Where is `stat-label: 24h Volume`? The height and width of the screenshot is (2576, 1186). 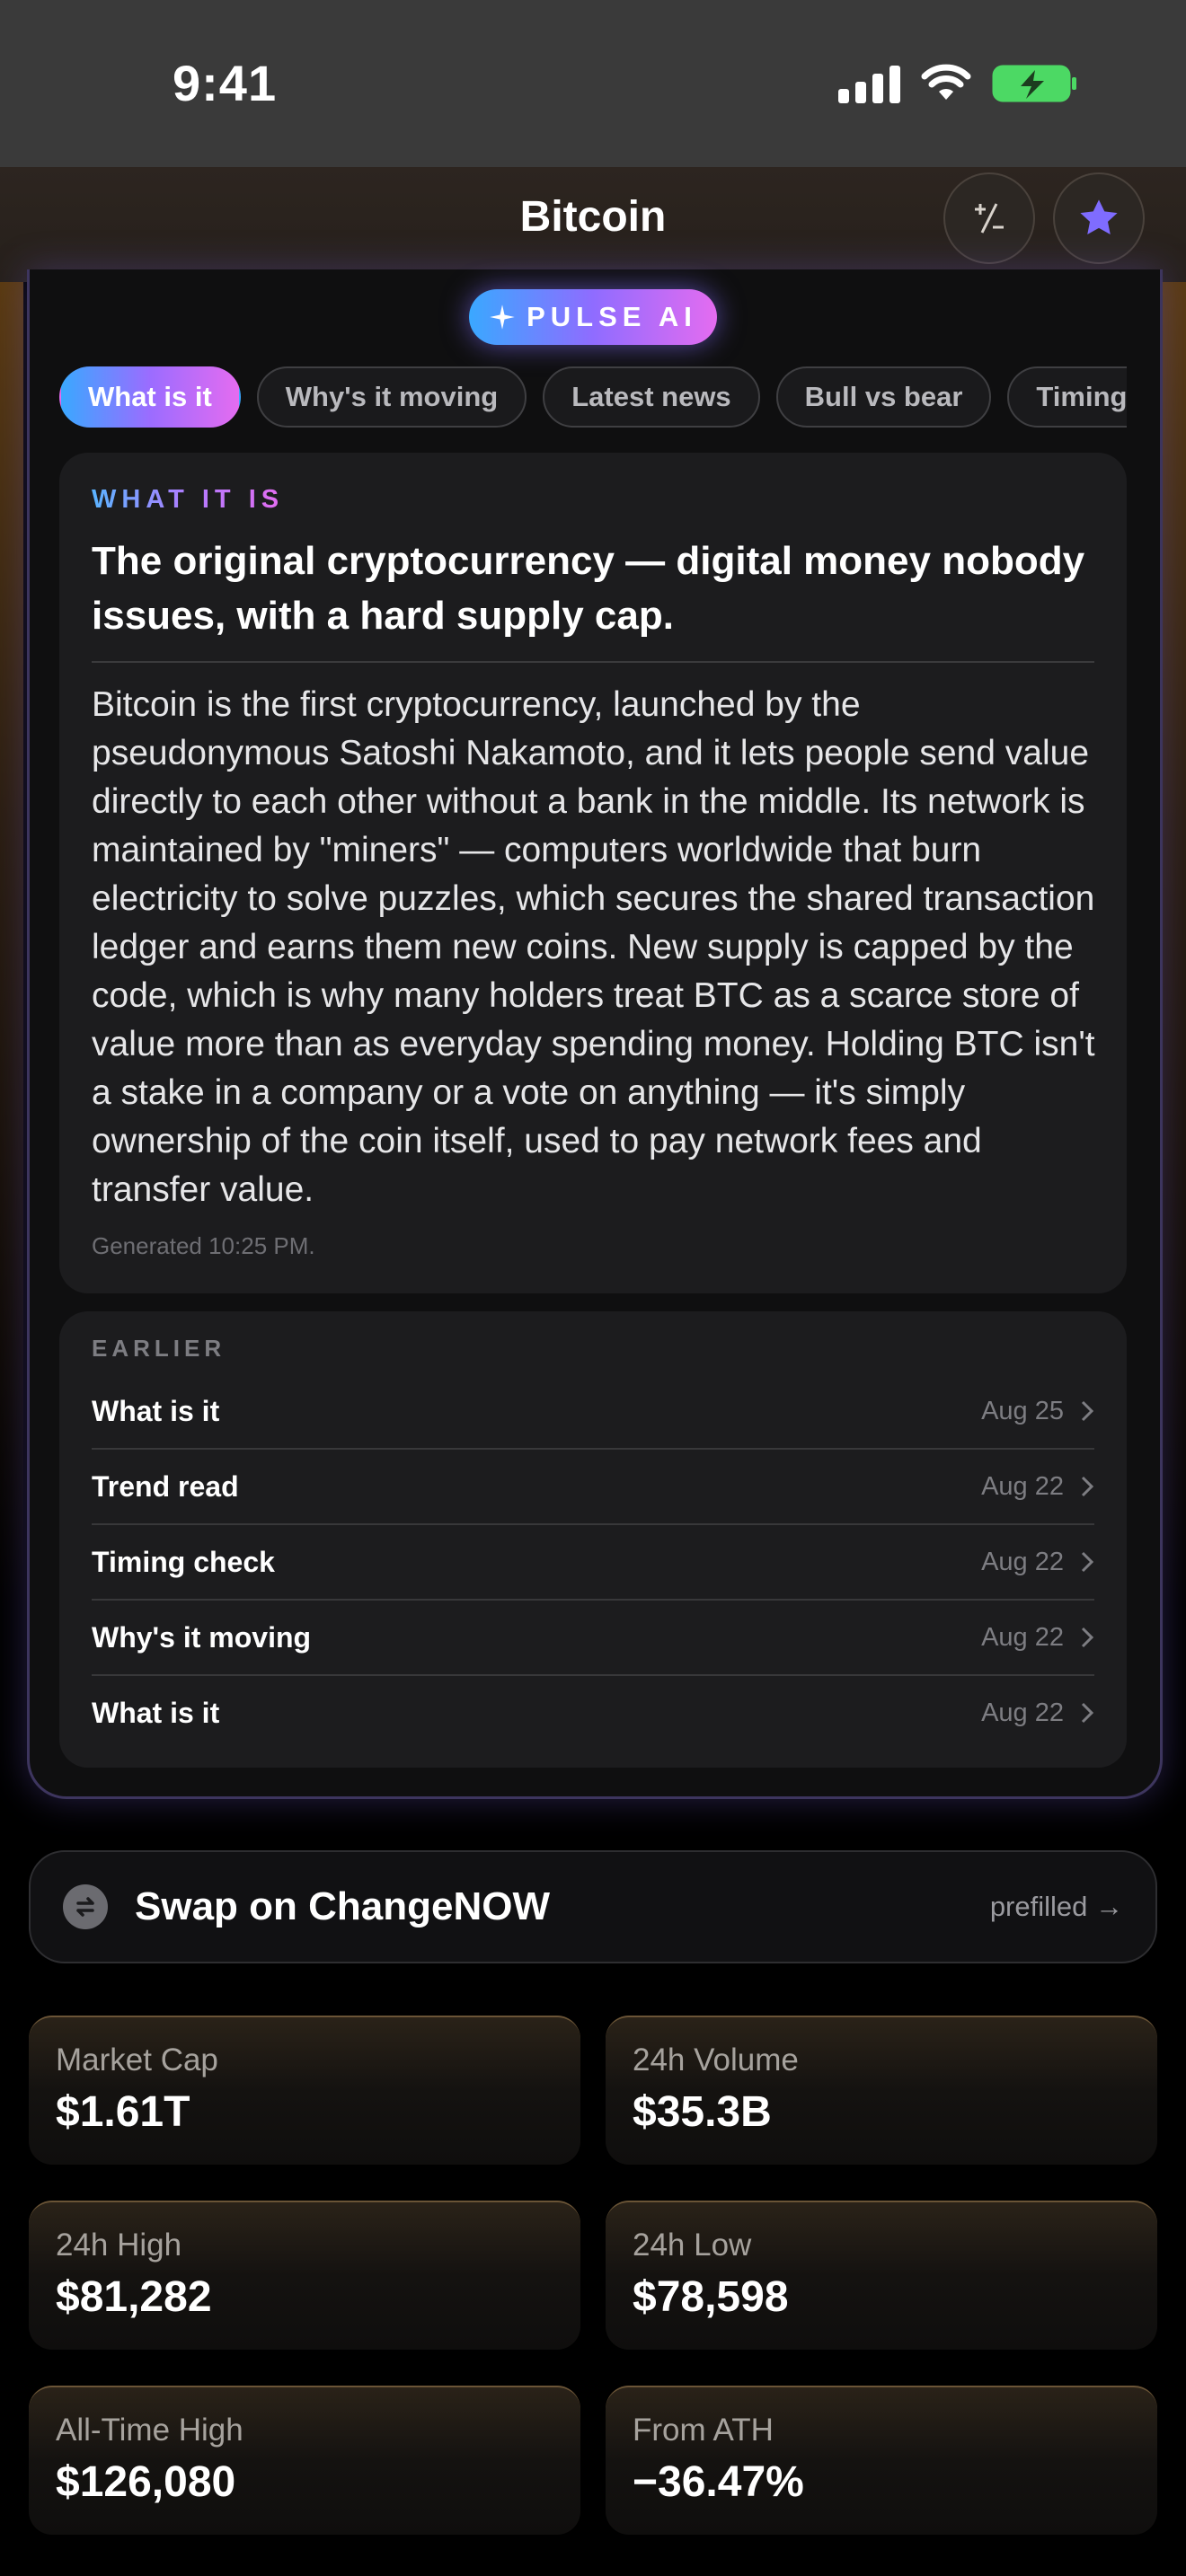
stat-label: 24h Volume is located at coordinates (716, 2060).